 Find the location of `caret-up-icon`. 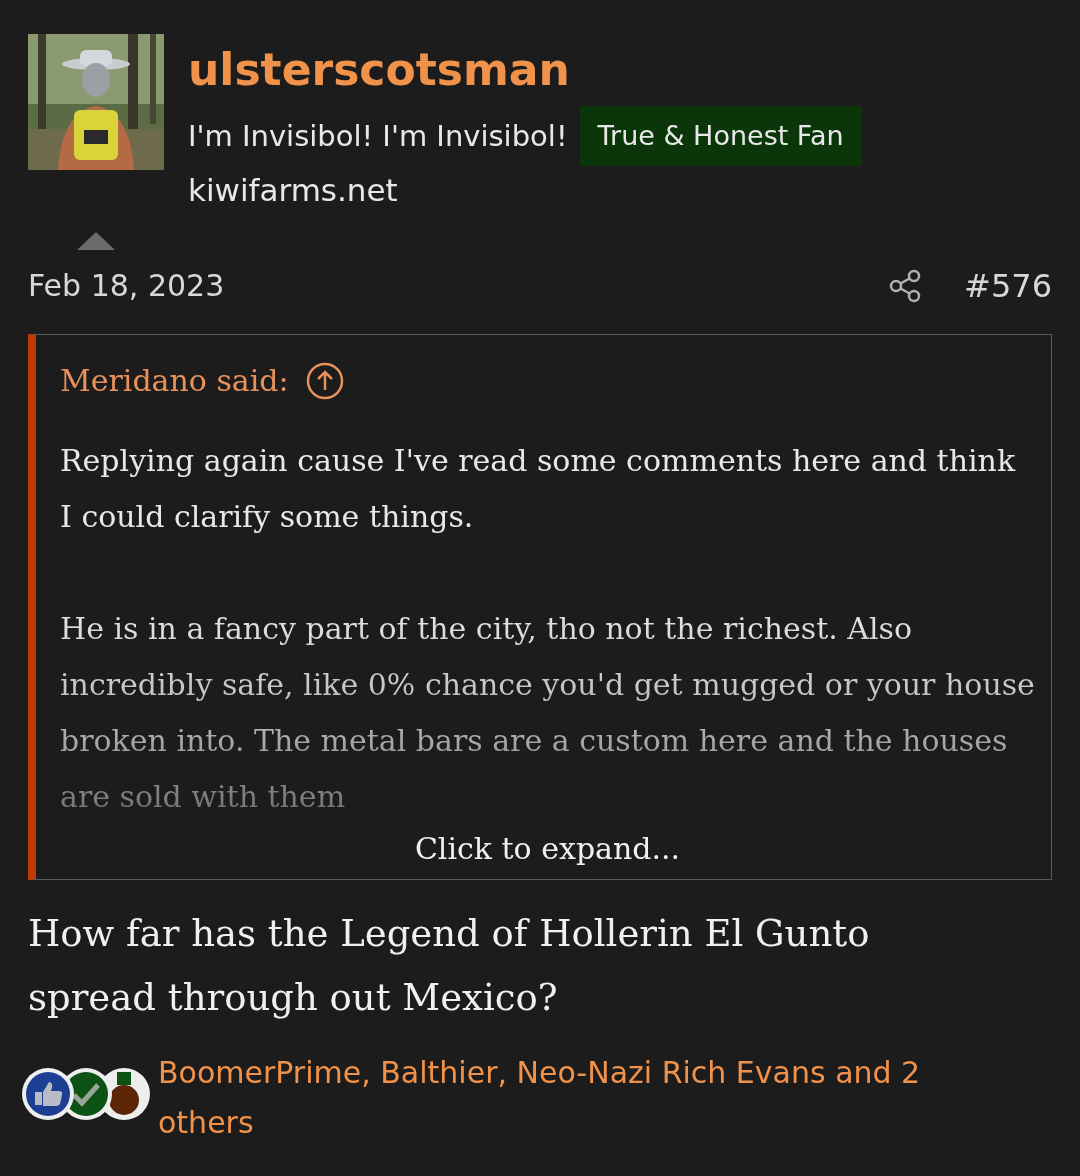

caret-up-icon is located at coordinates (96, 241).